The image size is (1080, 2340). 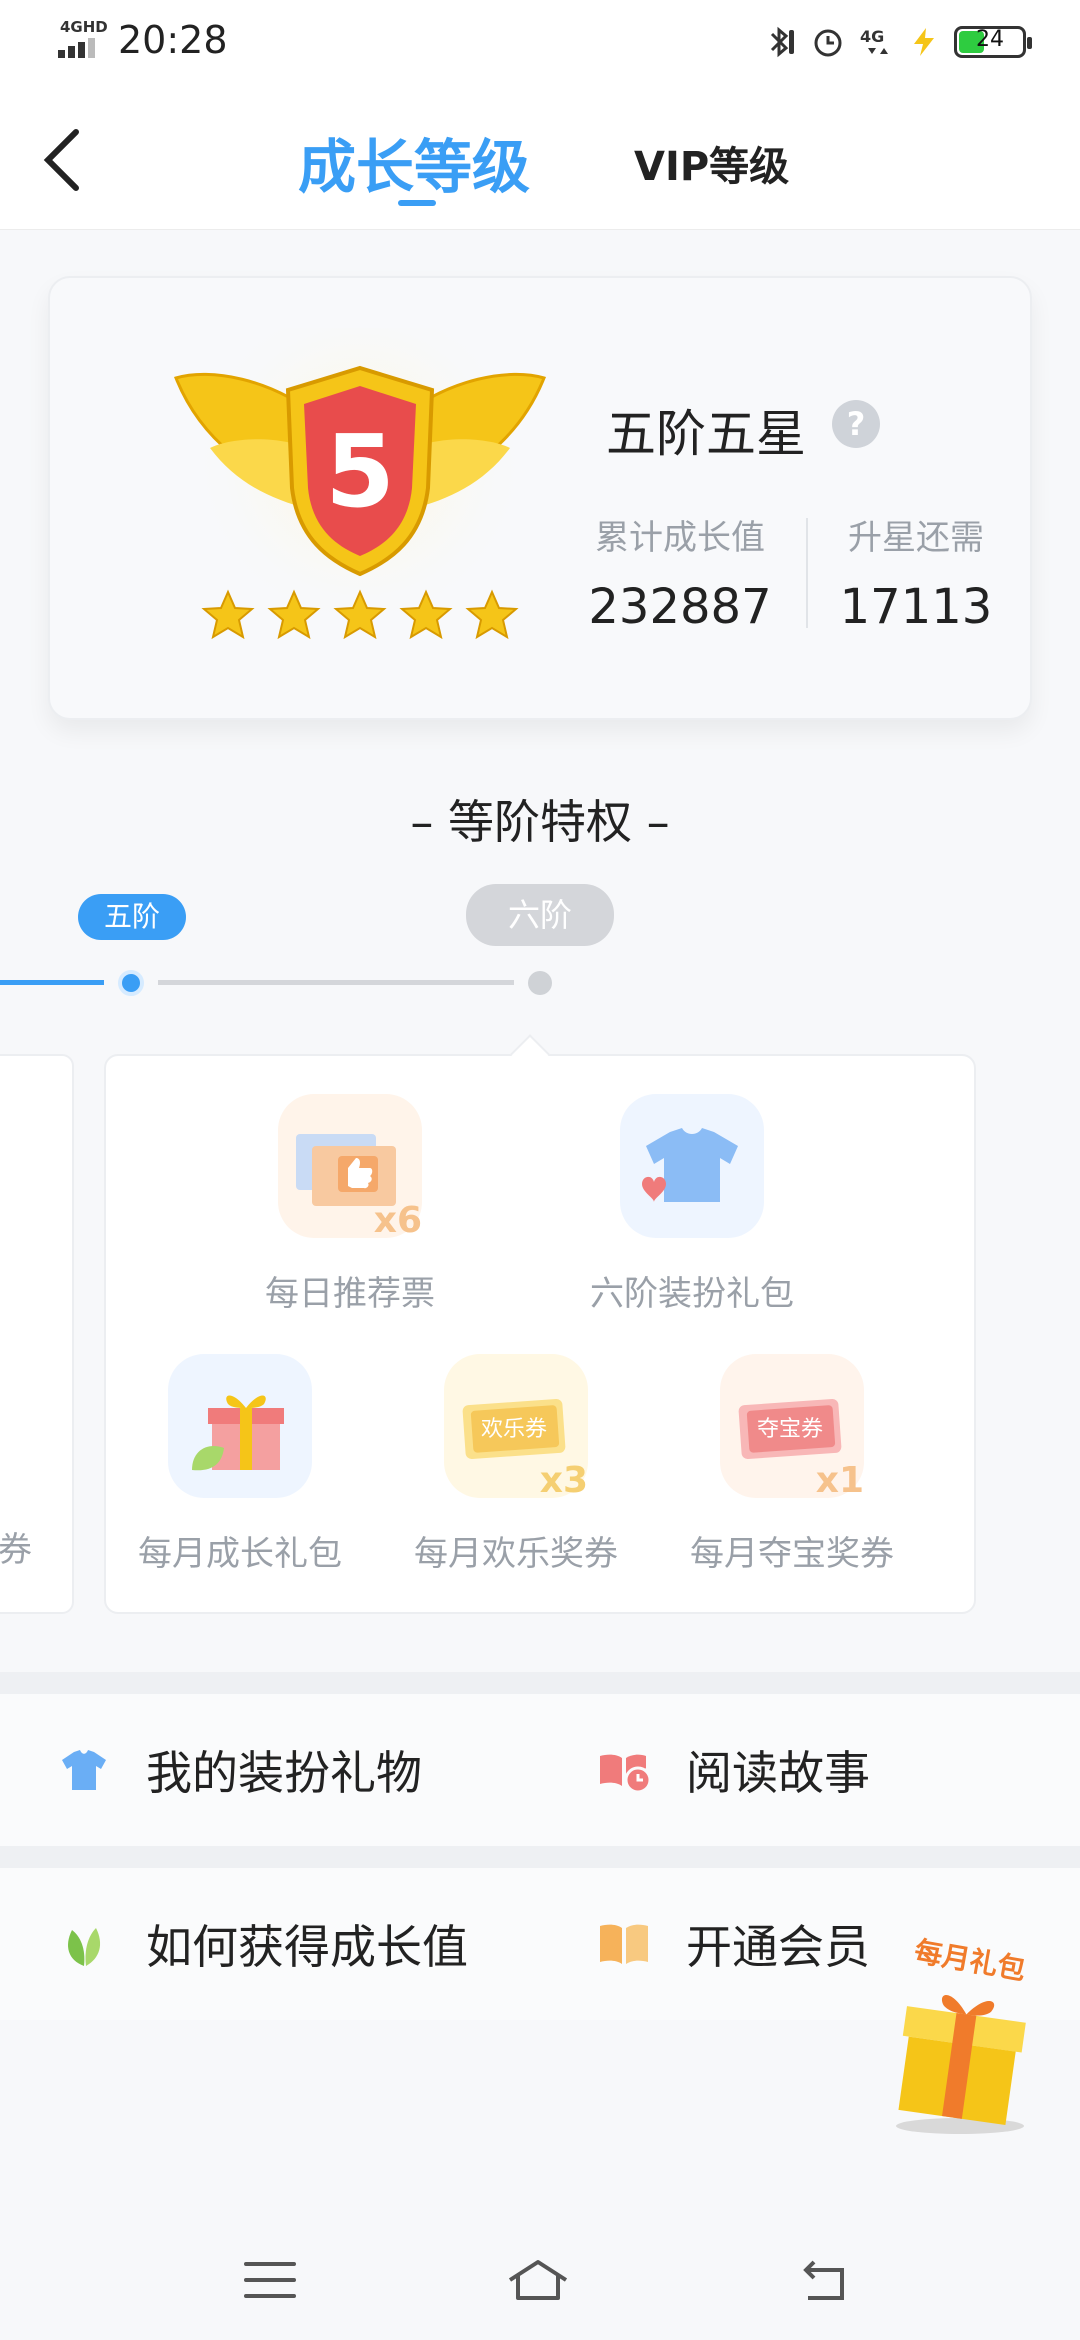 I want to click on tab-active-indicator, so click(x=417, y=203).